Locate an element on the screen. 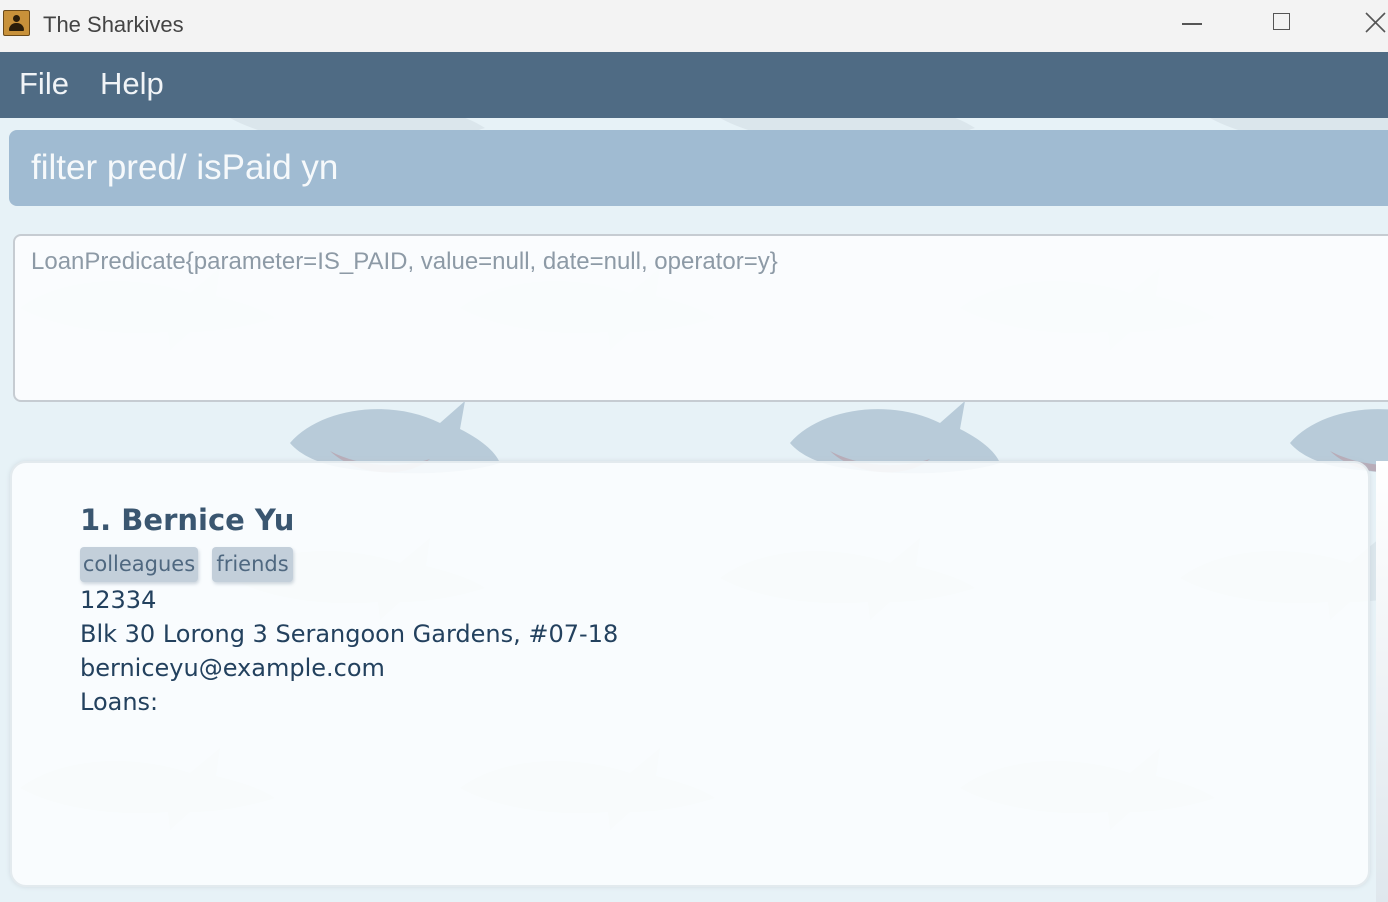 The height and width of the screenshot is (902, 1388). close-icon is located at coordinates (1364, 24).